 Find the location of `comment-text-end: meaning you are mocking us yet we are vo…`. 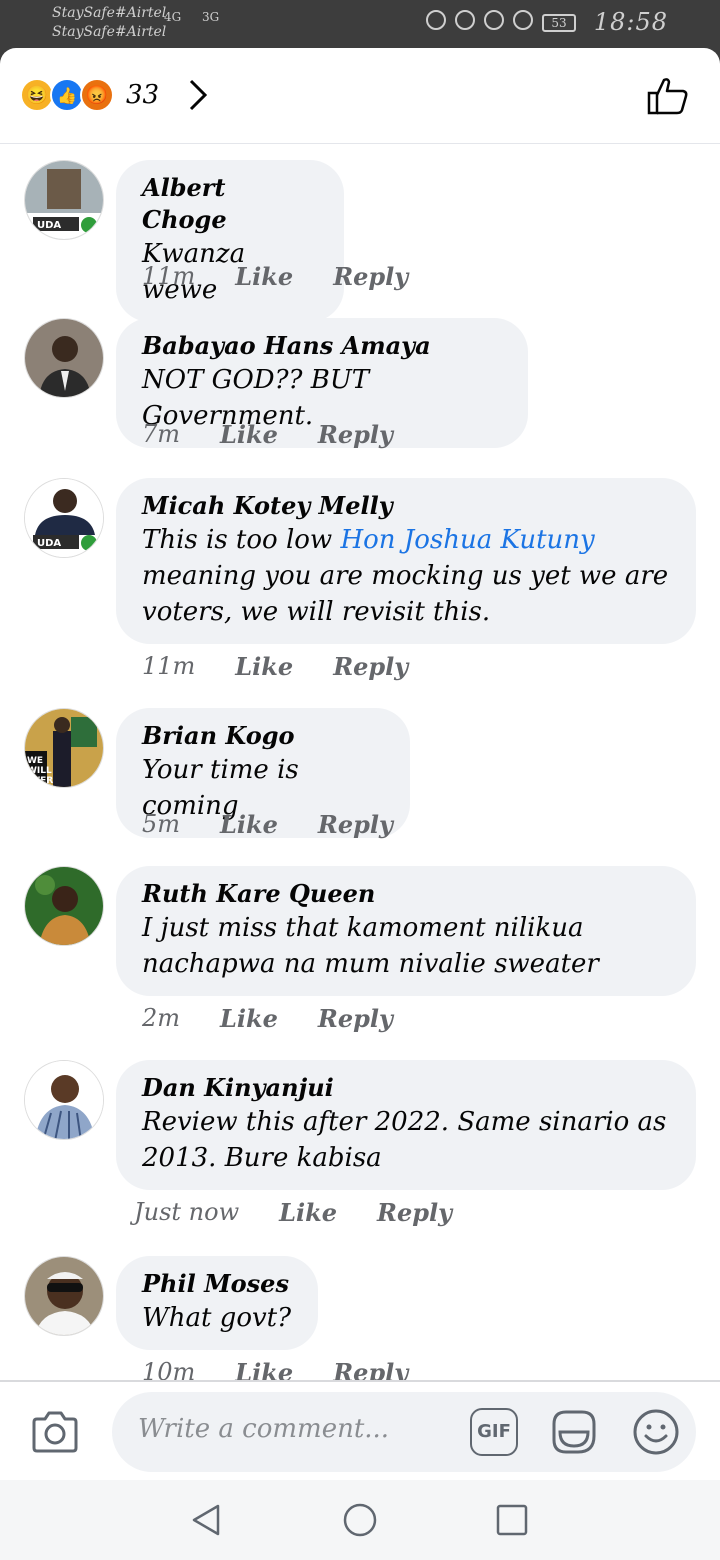

comment-text-end: meaning you are mocking us yet we are vo… is located at coordinates (405, 594).